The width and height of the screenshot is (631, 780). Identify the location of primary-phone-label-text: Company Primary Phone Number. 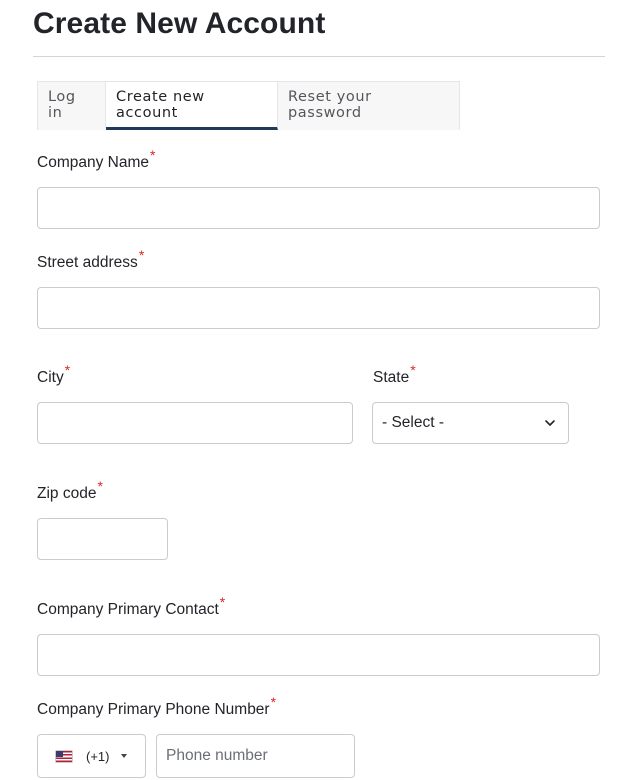
(153, 709).